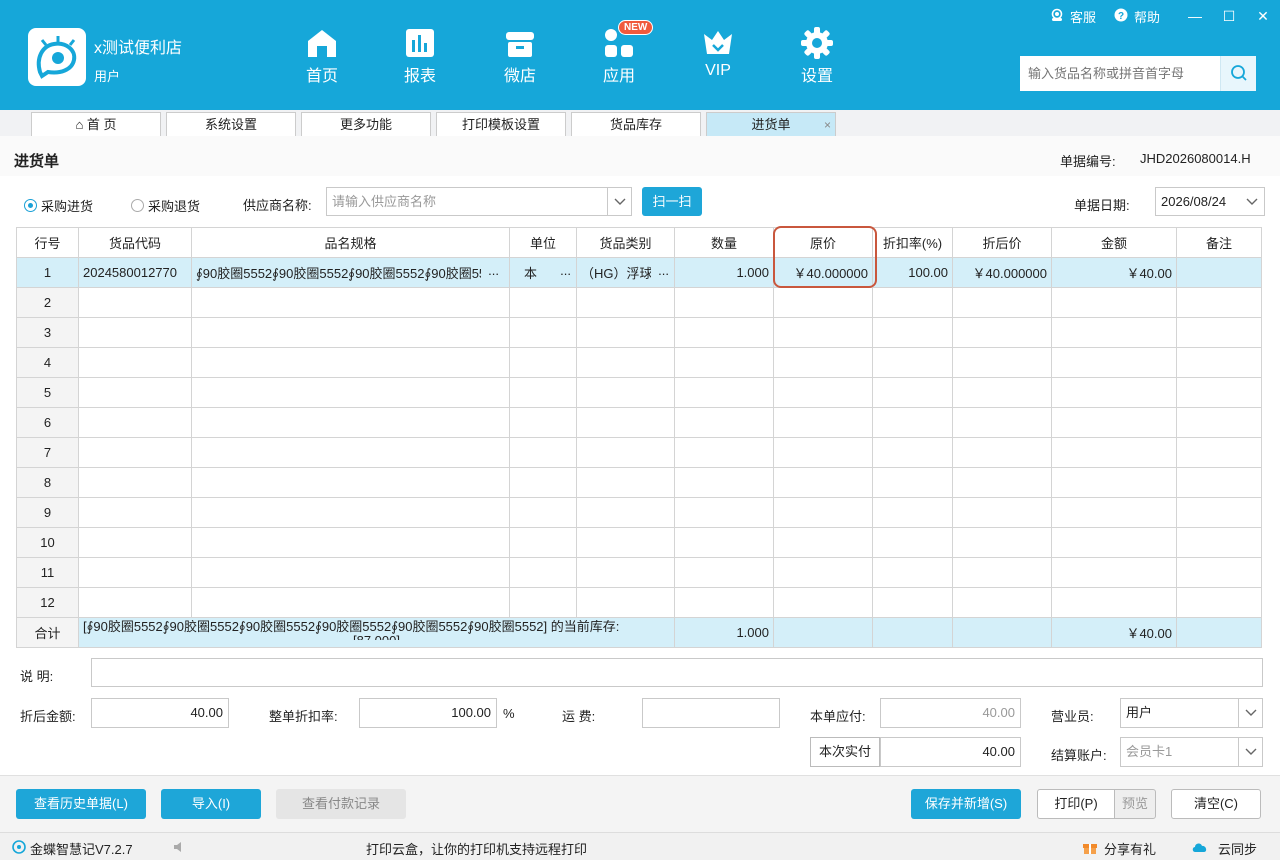  What do you see at coordinates (1219, 272) in the screenshot?
I see `cell-note` at bounding box center [1219, 272].